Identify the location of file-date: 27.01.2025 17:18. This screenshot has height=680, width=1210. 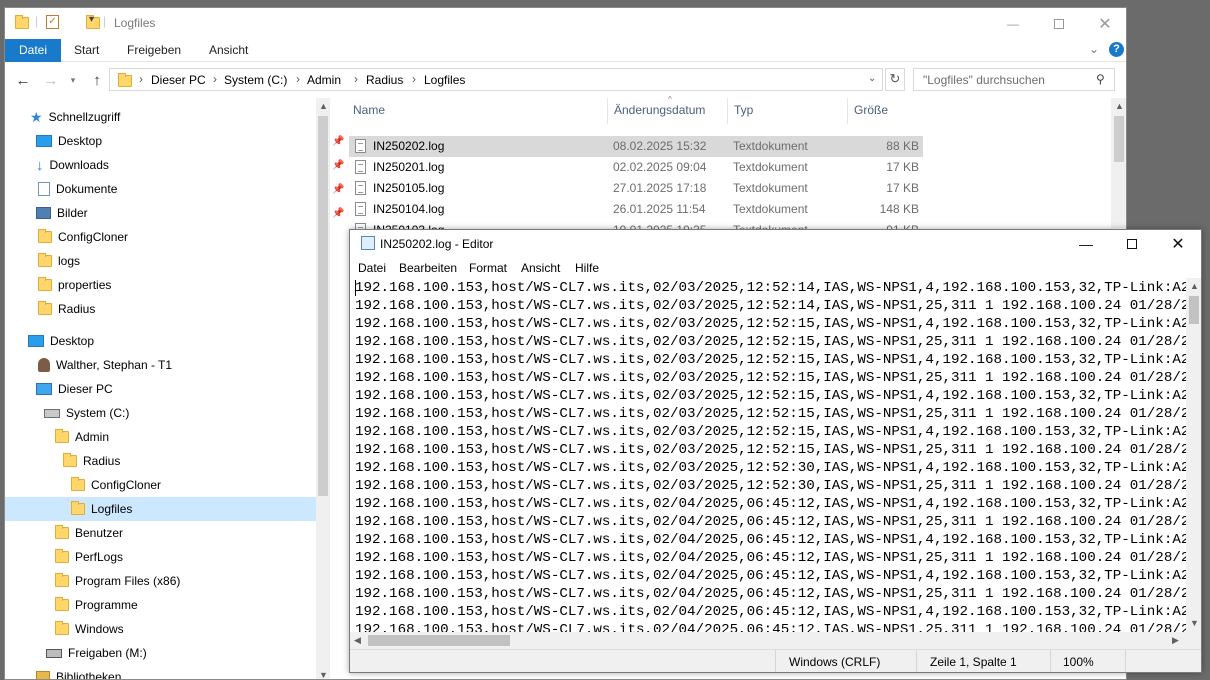
(660, 188).